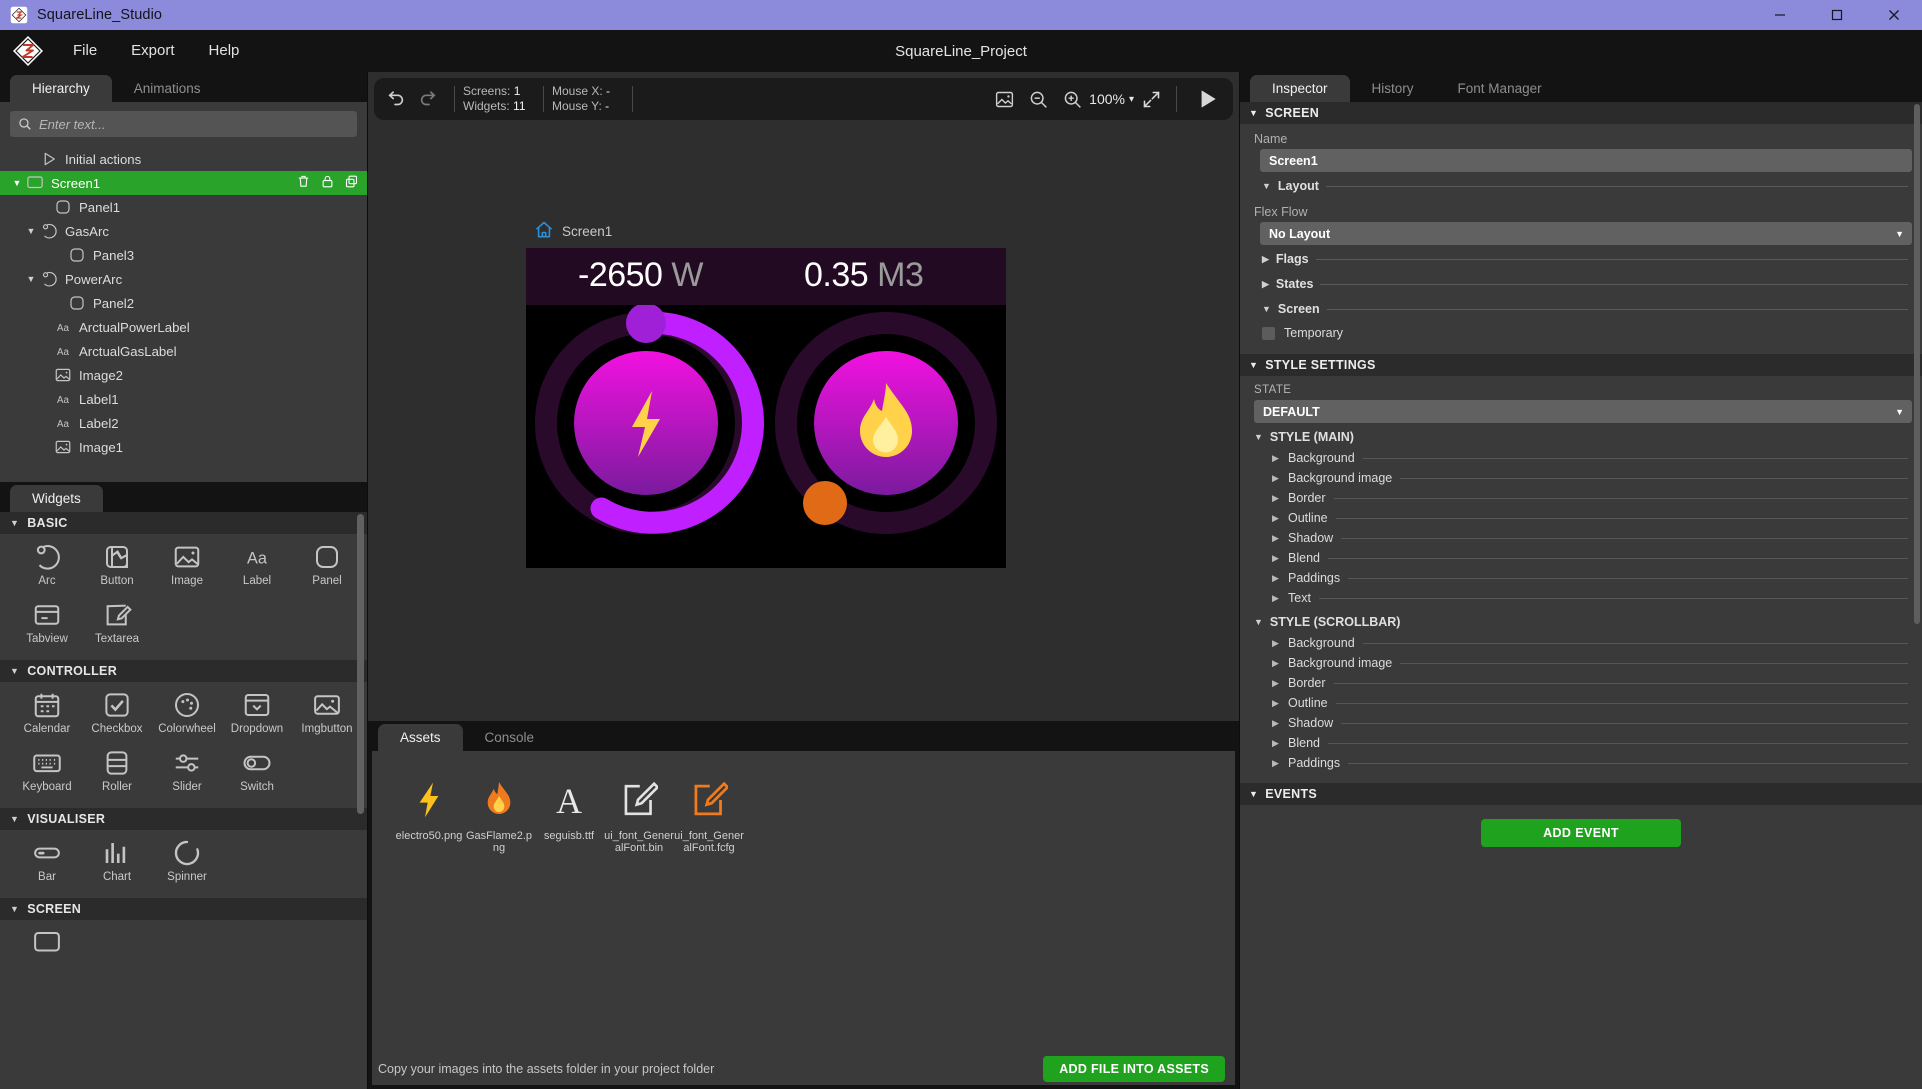 The image size is (1922, 1089). I want to click on states-subheader: ▶ States, so click(1581, 282).